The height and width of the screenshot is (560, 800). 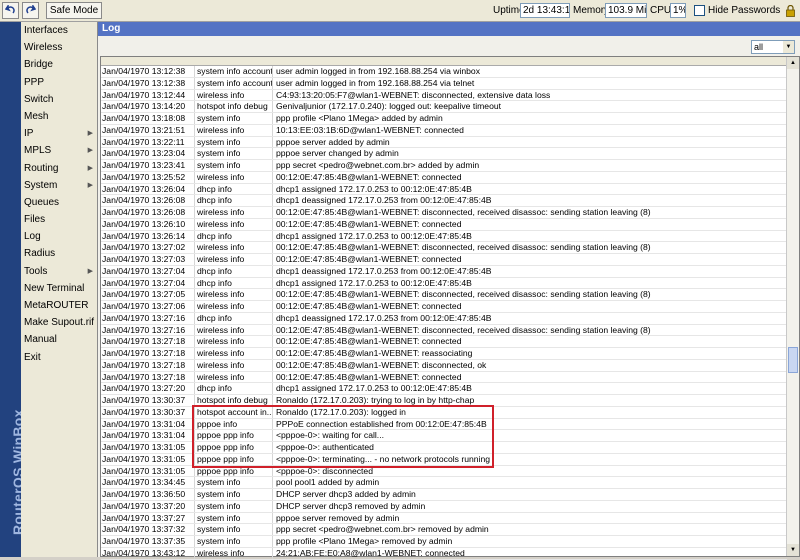 What do you see at coordinates (59, 64) in the screenshot?
I see `menu-item-bridge: Bridge` at bounding box center [59, 64].